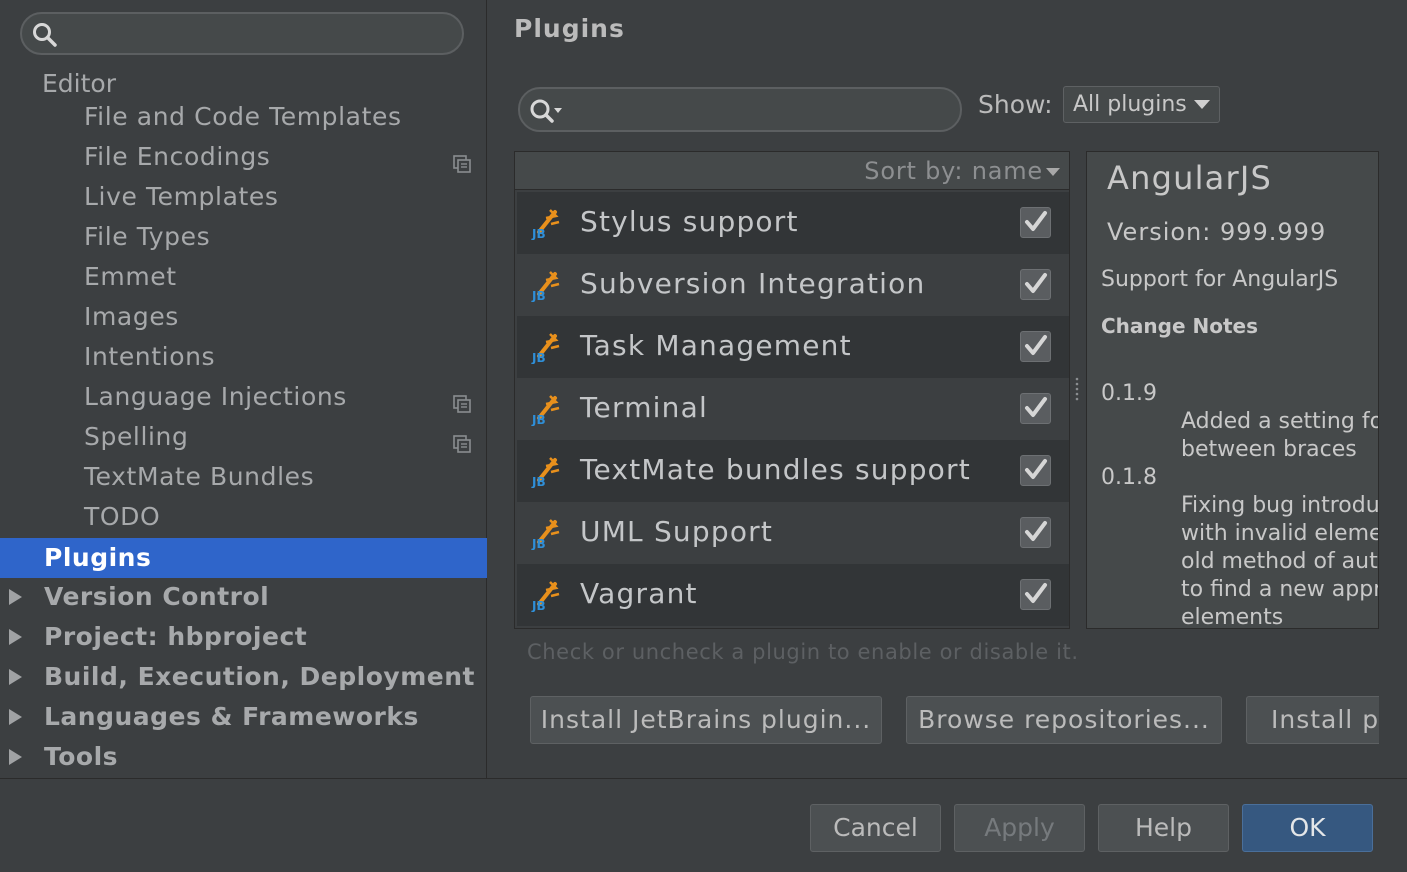  I want to click on install-from-disk-button: Install pl, so click(1316, 720).